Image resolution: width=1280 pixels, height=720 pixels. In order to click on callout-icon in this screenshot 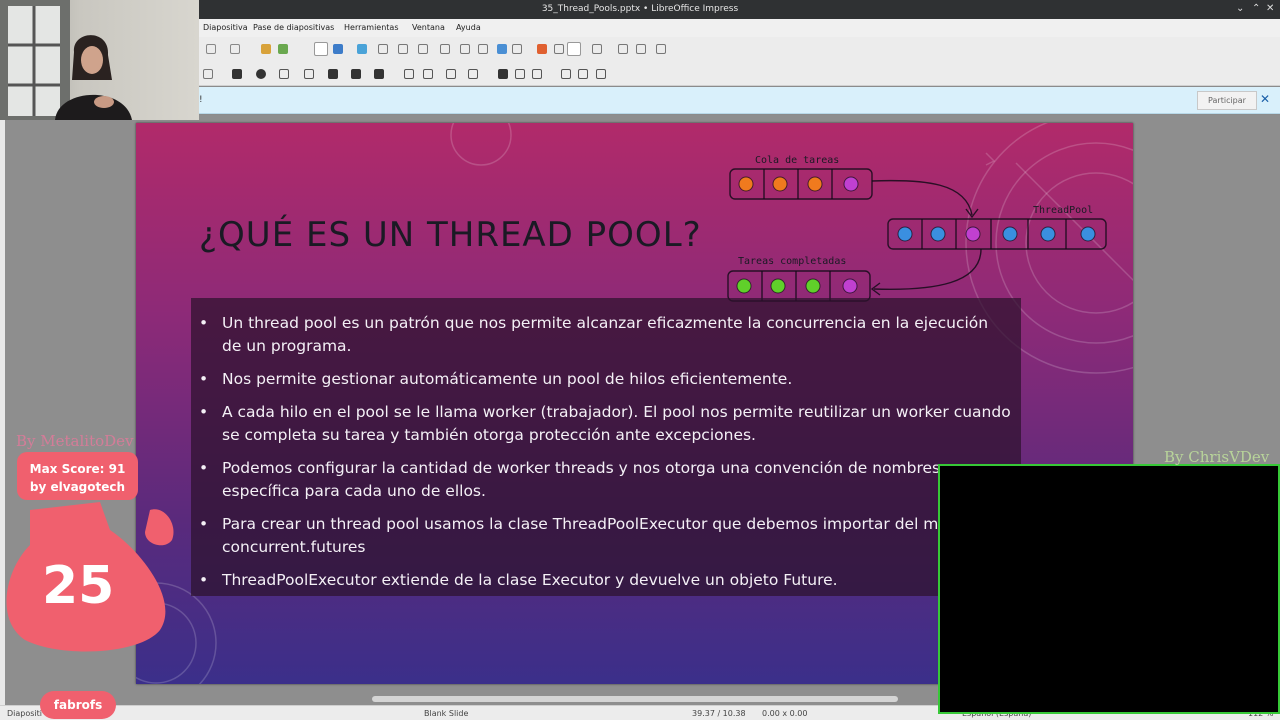, I will do `click(333, 74)`.